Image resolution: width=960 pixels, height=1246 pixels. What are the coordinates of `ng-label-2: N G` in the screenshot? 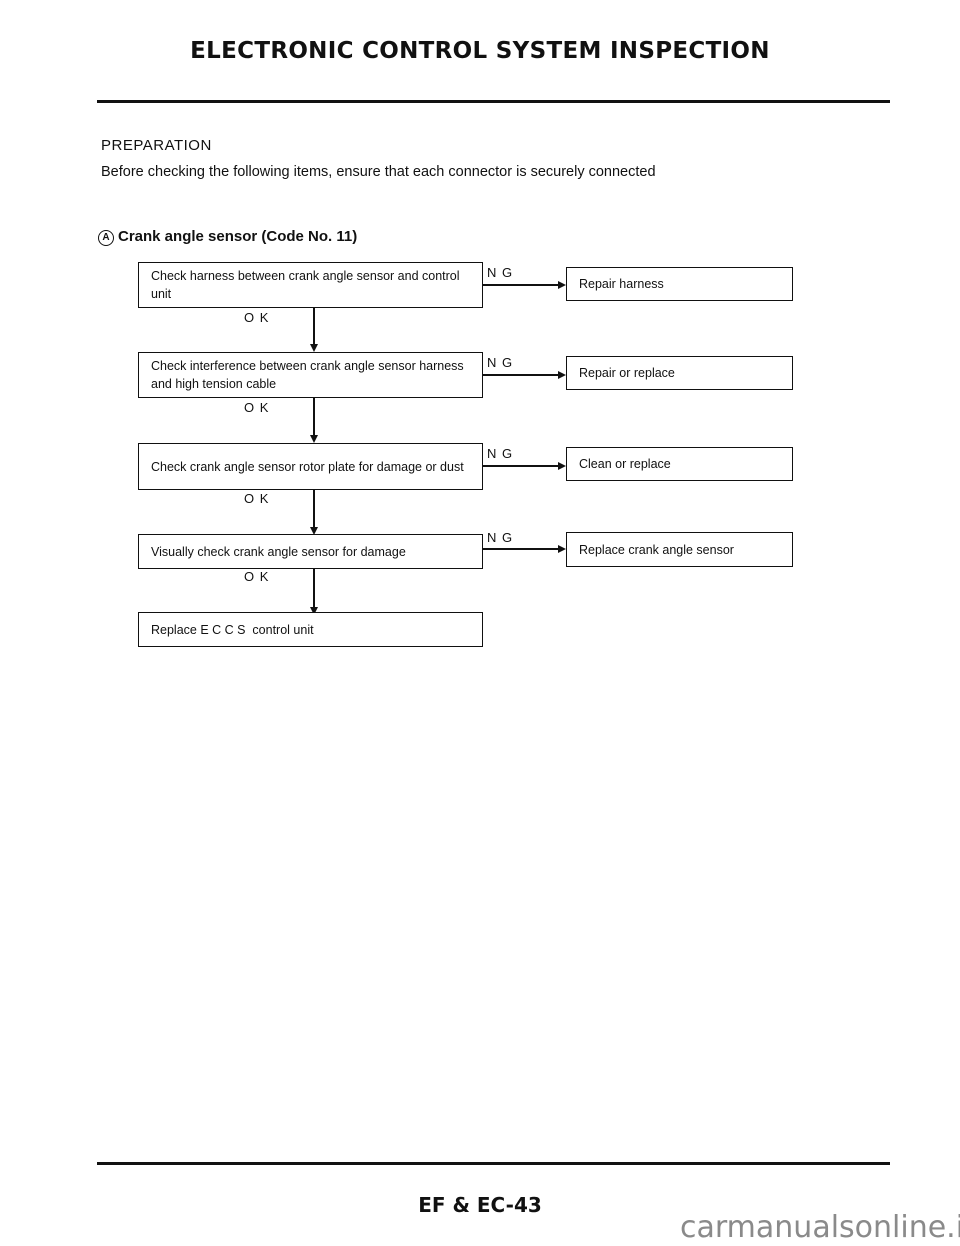 It's located at (500, 362).